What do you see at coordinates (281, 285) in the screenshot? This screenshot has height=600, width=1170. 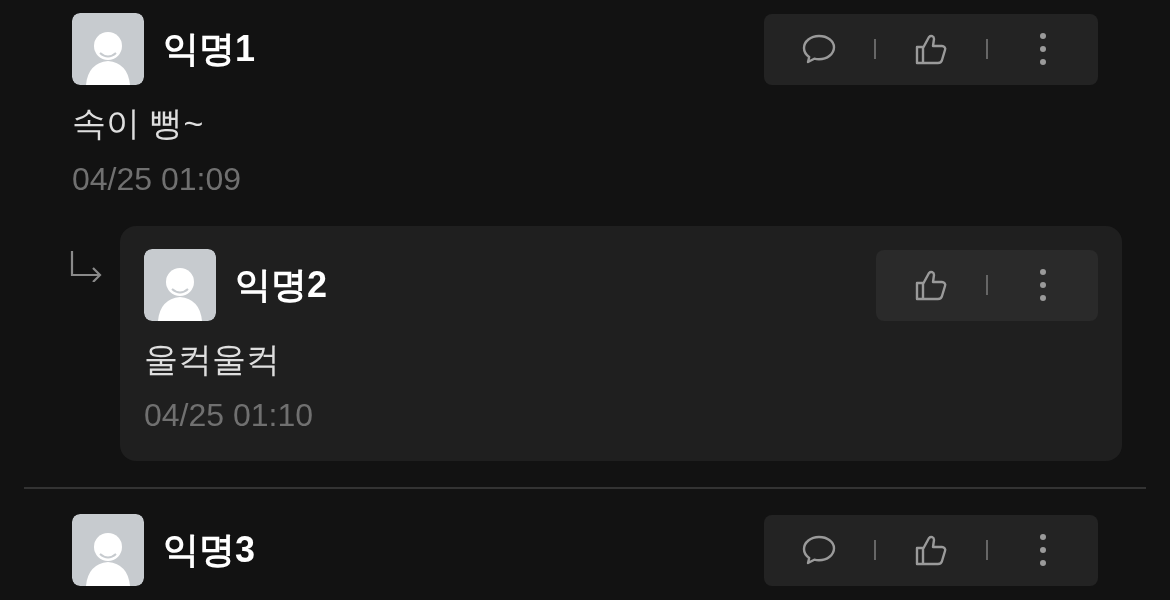 I see `author-name: 익명2` at bounding box center [281, 285].